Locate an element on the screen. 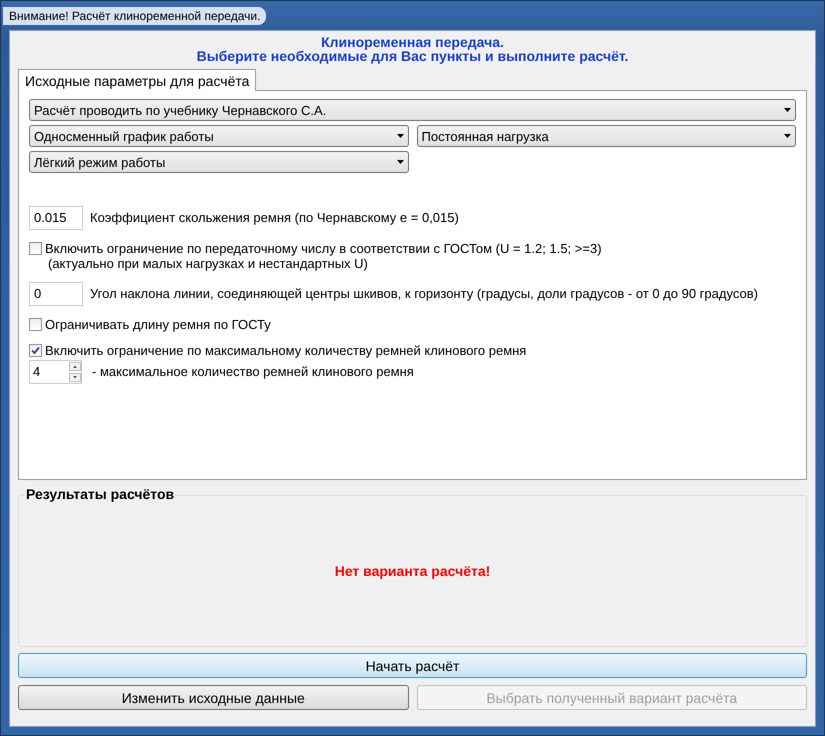 Image resolution: width=825 pixels, height=736 pixels. action-button: Изменить исходные данные is located at coordinates (213, 697).